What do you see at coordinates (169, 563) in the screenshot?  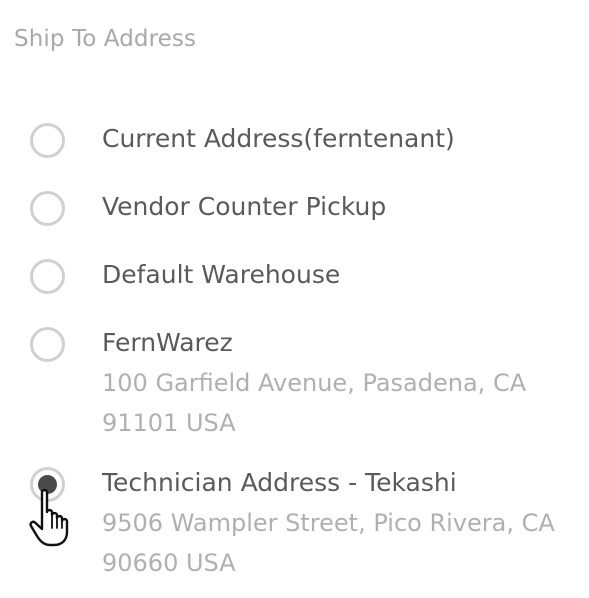 I see `address-line-2: 90660 USA` at bounding box center [169, 563].